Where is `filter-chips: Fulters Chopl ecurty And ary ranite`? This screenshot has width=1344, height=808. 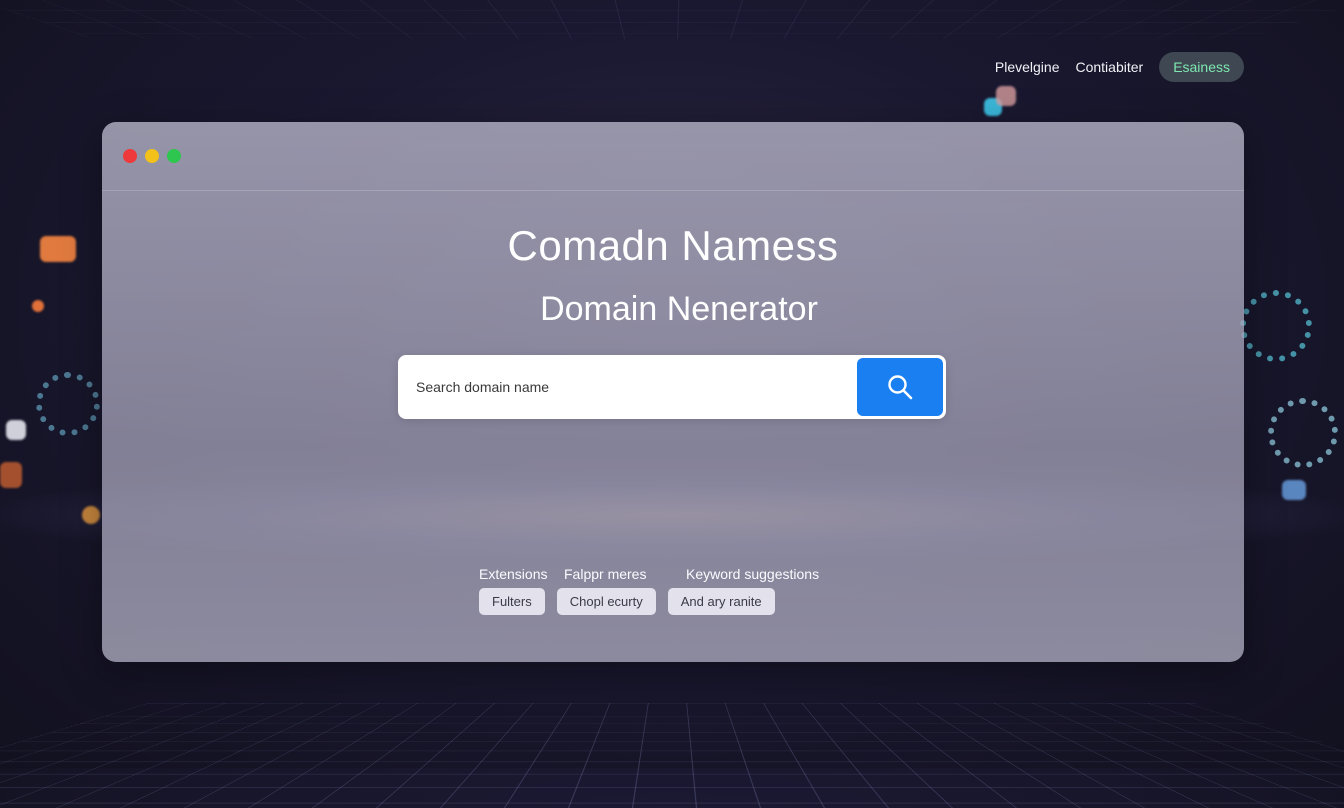 filter-chips: Fulters Chopl ecurty And ary ranite is located at coordinates (649, 601).